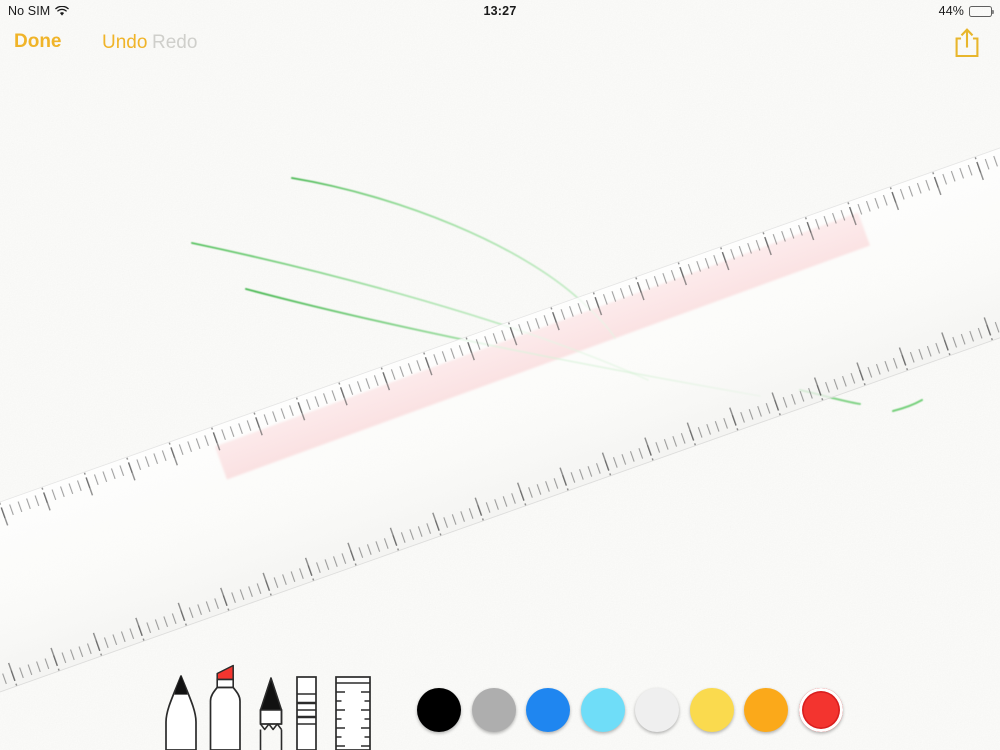 This screenshot has height=750, width=1000. What do you see at coordinates (981, 11) in the screenshot?
I see `battery-icon` at bounding box center [981, 11].